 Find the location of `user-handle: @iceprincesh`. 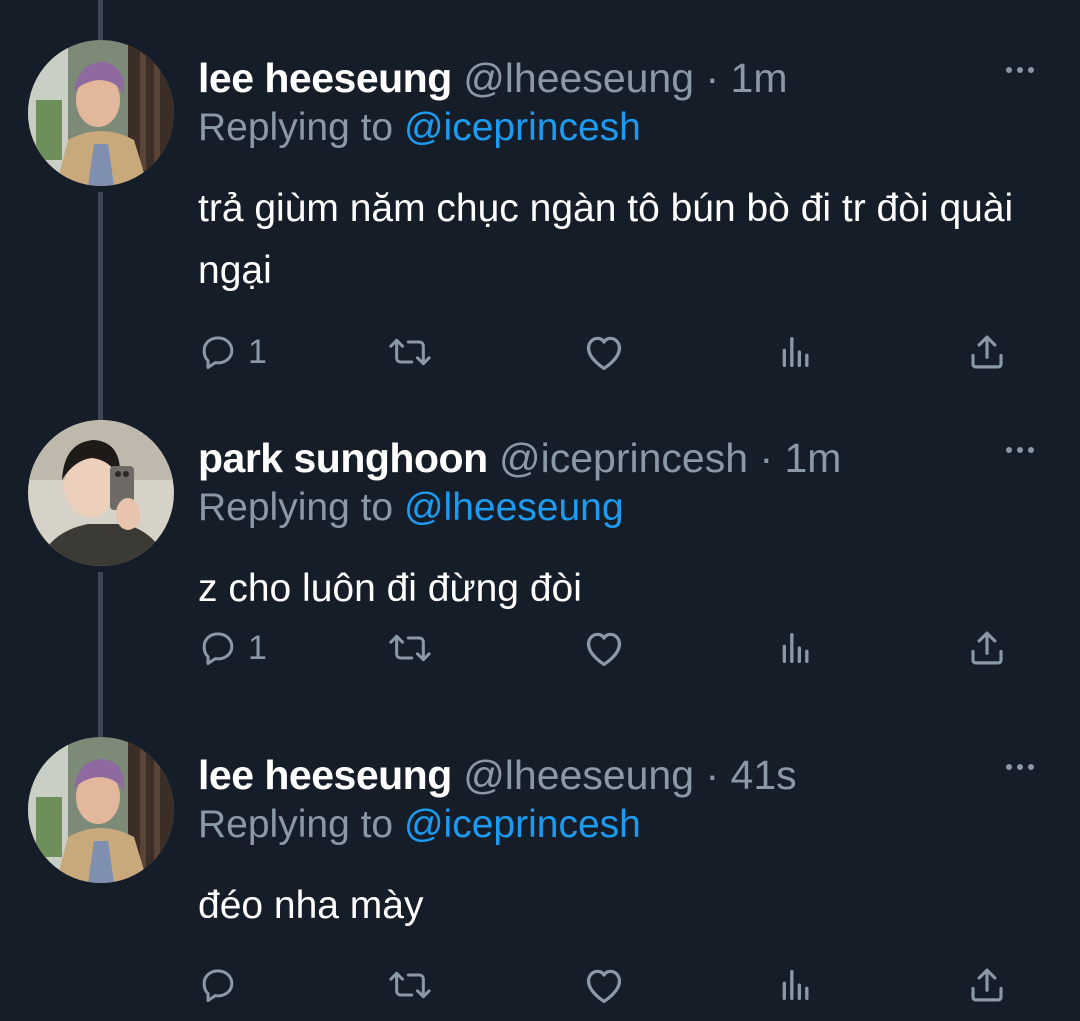

user-handle: @iceprincesh is located at coordinates (623, 458).